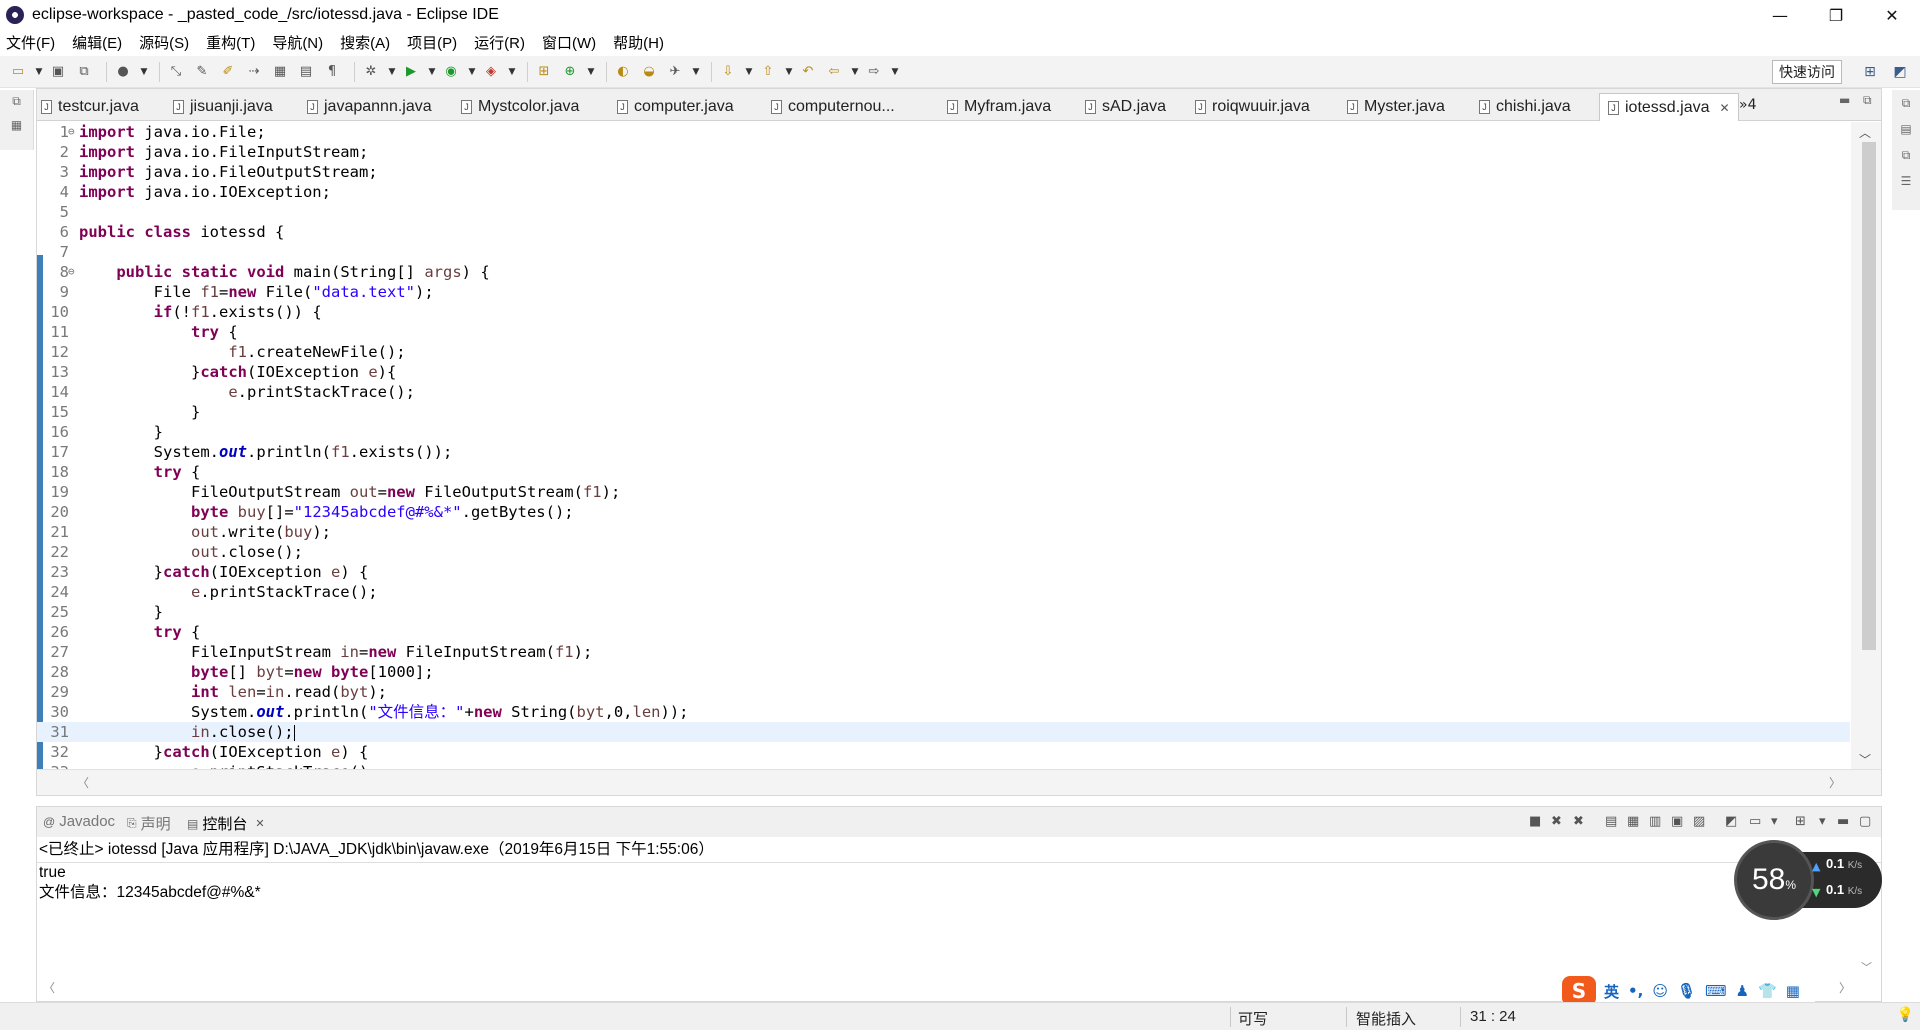  Describe the element at coordinates (1525, 107) in the screenshot. I see `editor-tab: Jchishi.java` at that location.